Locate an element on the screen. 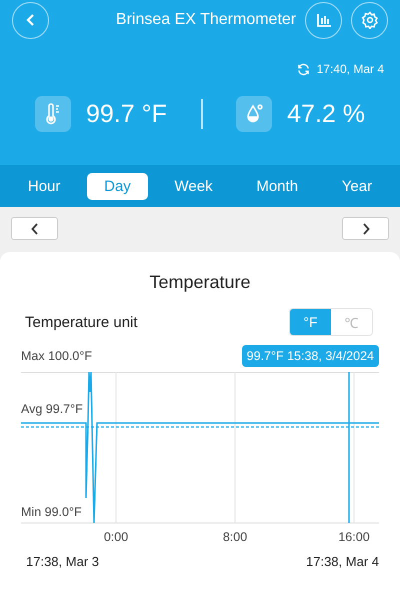 The height and width of the screenshot is (589, 400). chart-tooltip: 99.7°F 15:38, 3/4/2024 is located at coordinates (310, 356).